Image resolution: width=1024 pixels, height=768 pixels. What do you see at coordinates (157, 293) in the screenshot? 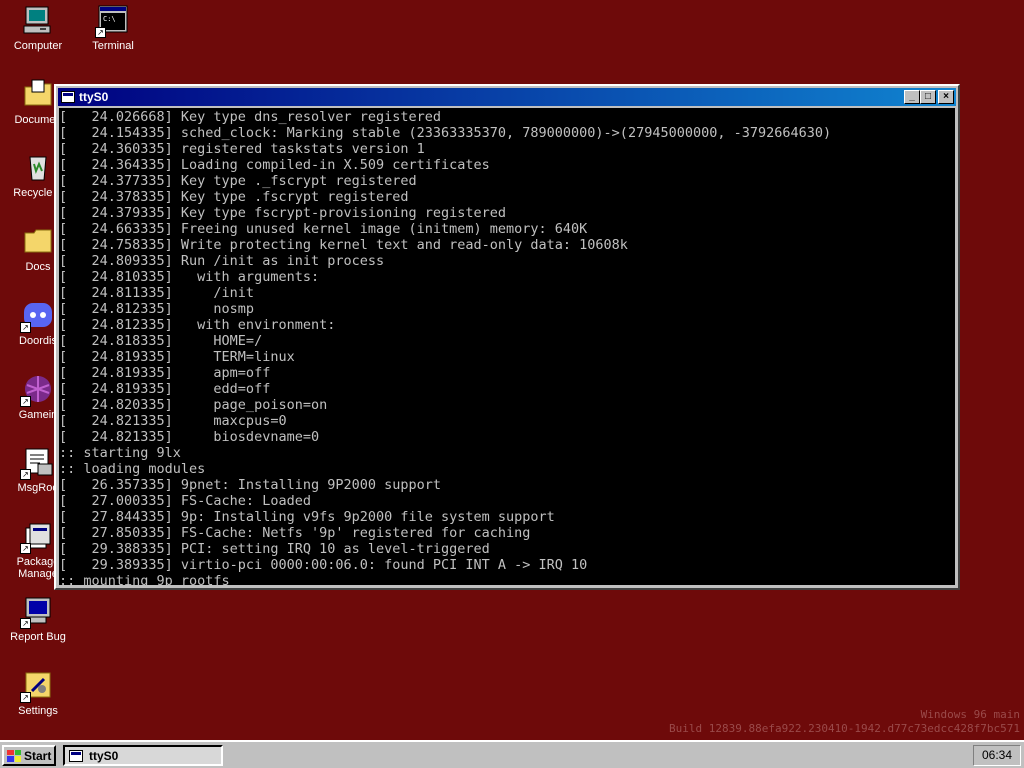
I see `terminal-line: [ 24.811335] /init` at bounding box center [157, 293].